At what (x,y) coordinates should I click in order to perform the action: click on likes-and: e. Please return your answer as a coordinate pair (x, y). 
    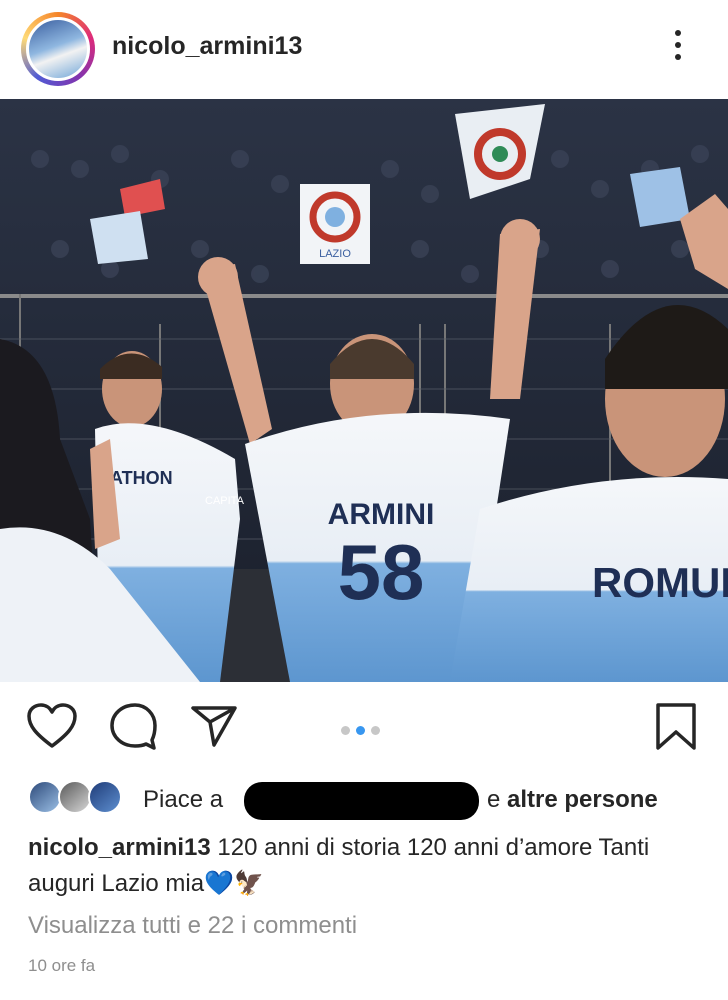
    Looking at the image, I should click on (494, 799).